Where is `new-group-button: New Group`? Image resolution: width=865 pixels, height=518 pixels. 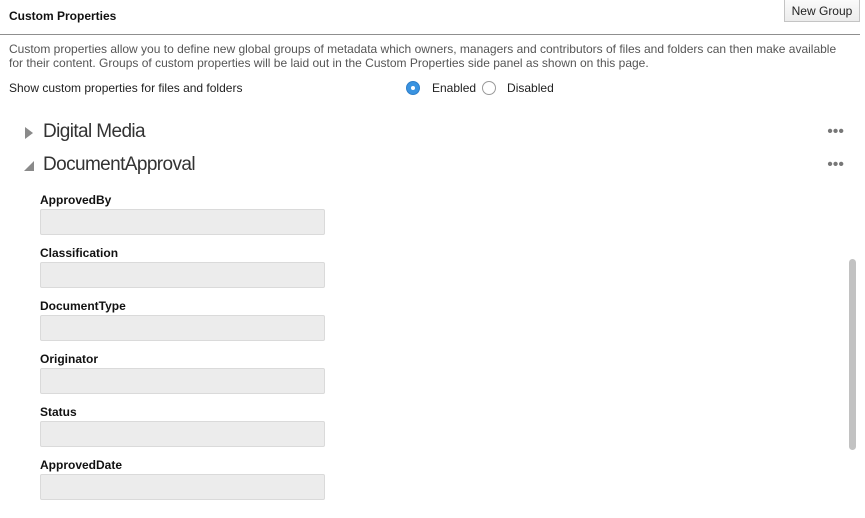
new-group-button: New Group is located at coordinates (822, 11).